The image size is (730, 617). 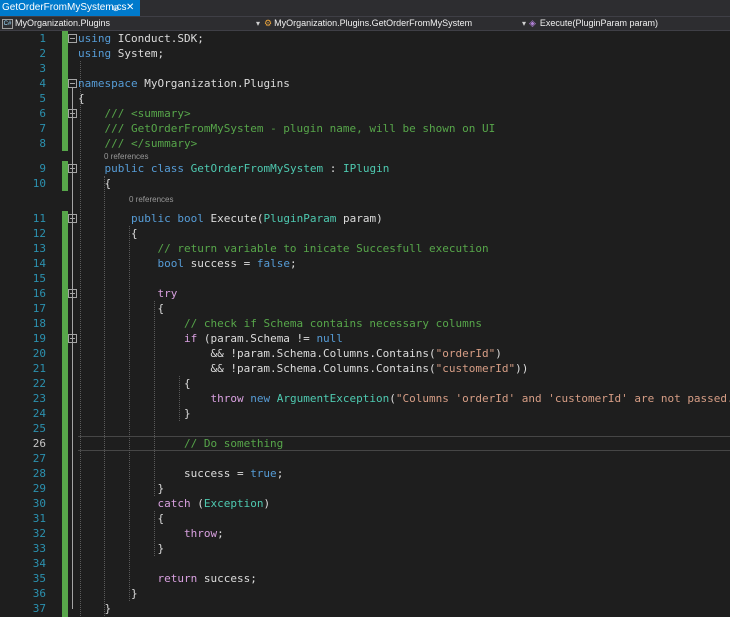 What do you see at coordinates (63, 23) in the screenshot?
I see `project-label: MyOrganization.Plugins` at bounding box center [63, 23].